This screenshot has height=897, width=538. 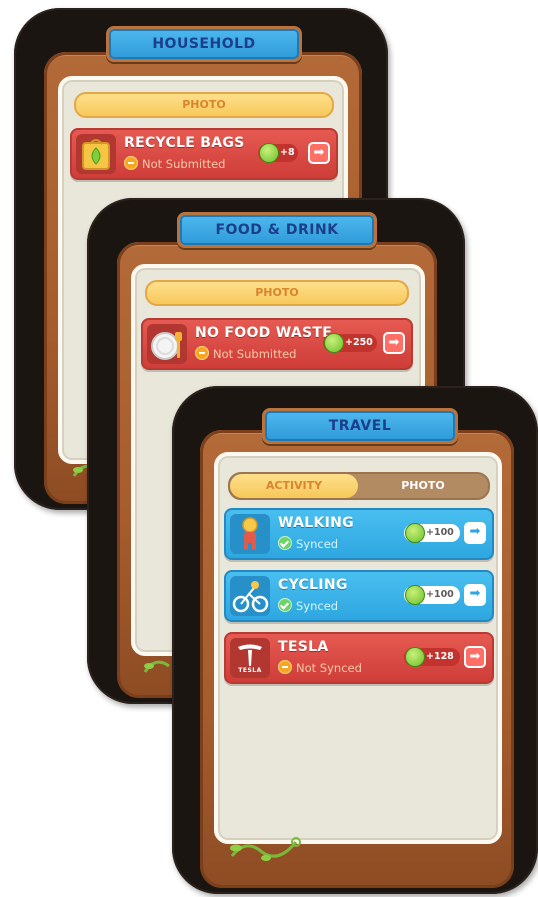 I want to click on list-item: WALKING Synced +100, so click(x=359, y=534).